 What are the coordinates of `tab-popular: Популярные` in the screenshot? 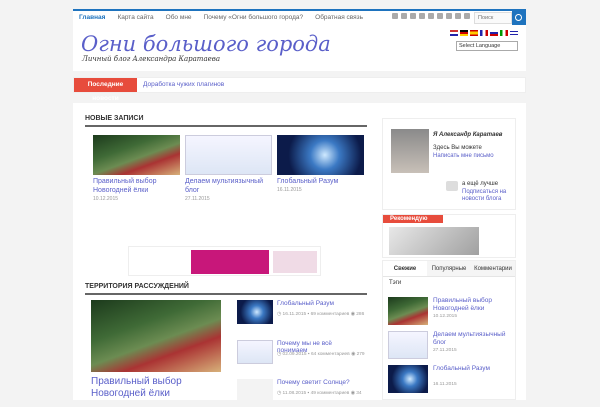 It's located at (449, 268).